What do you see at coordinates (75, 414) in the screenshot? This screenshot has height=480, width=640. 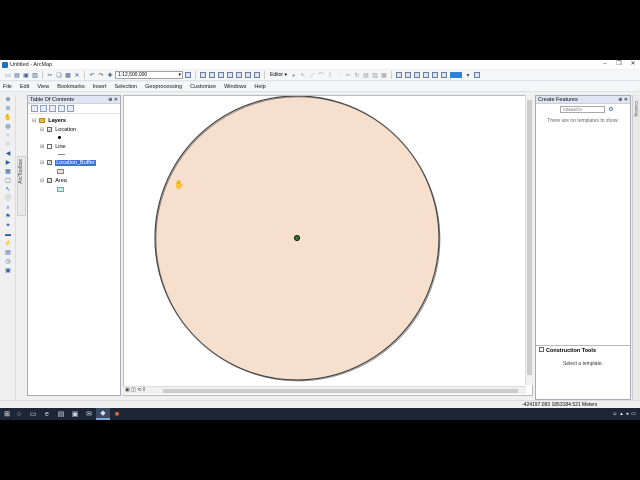 I see `store-icon: ▣` at bounding box center [75, 414].